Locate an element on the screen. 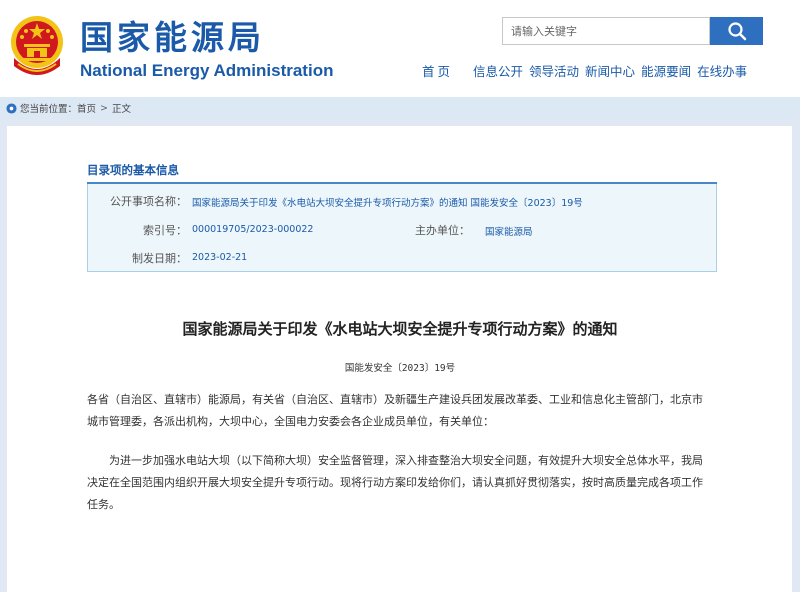  breadcrumb-home-link: 首页 is located at coordinates (86, 108).